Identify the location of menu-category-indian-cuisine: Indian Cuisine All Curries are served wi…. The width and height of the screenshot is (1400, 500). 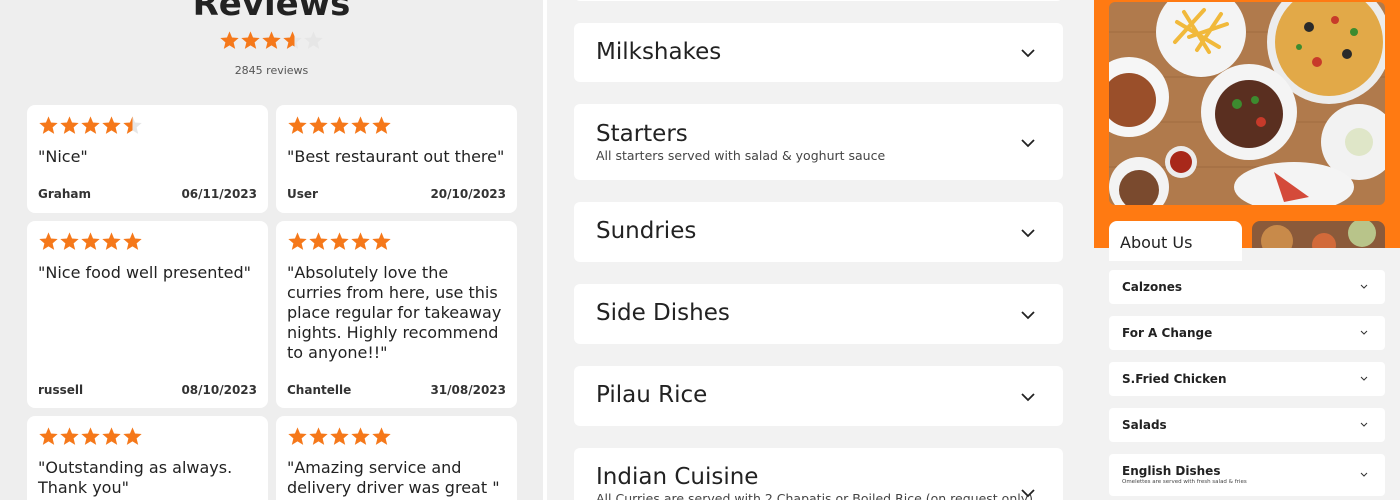
(818, 474).